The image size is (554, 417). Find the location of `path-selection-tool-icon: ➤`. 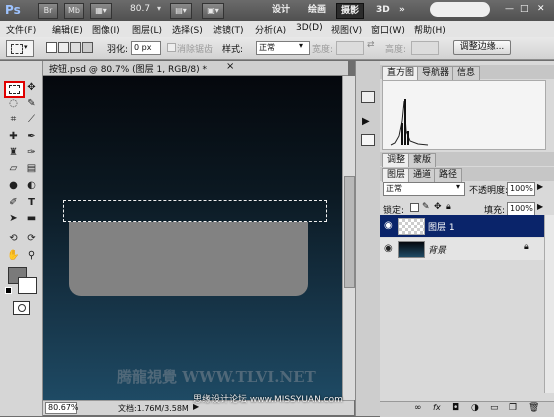

path-selection-tool-icon: ➤ is located at coordinates (13, 218).